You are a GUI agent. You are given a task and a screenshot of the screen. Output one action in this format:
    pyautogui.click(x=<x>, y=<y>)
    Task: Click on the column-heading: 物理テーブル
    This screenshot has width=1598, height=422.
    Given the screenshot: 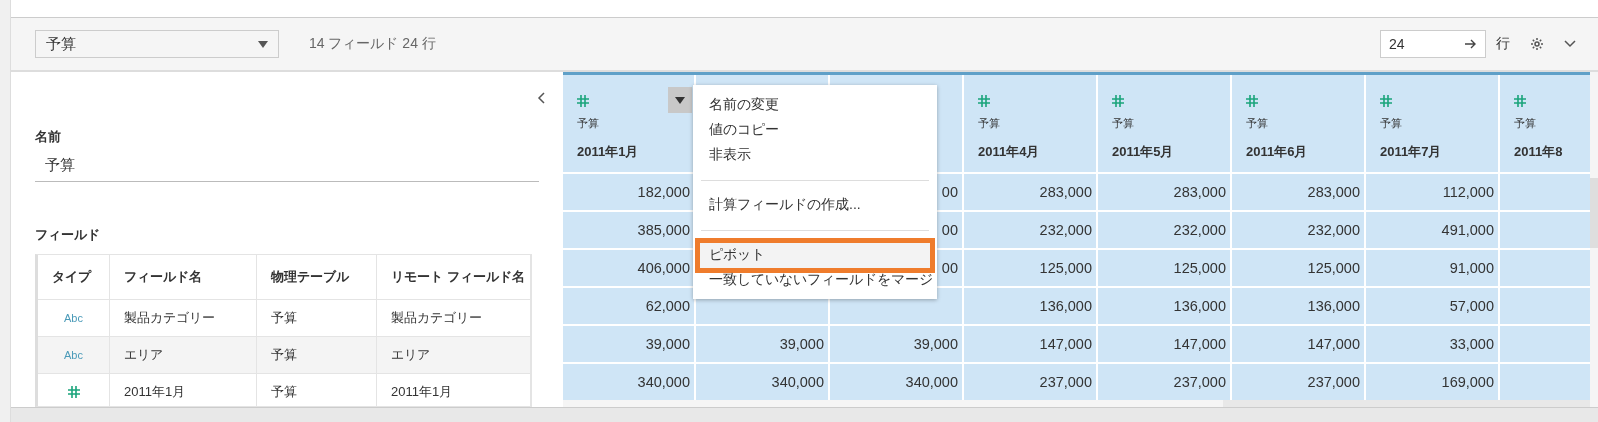 What is the action you would take?
    pyautogui.click(x=317, y=277)
    